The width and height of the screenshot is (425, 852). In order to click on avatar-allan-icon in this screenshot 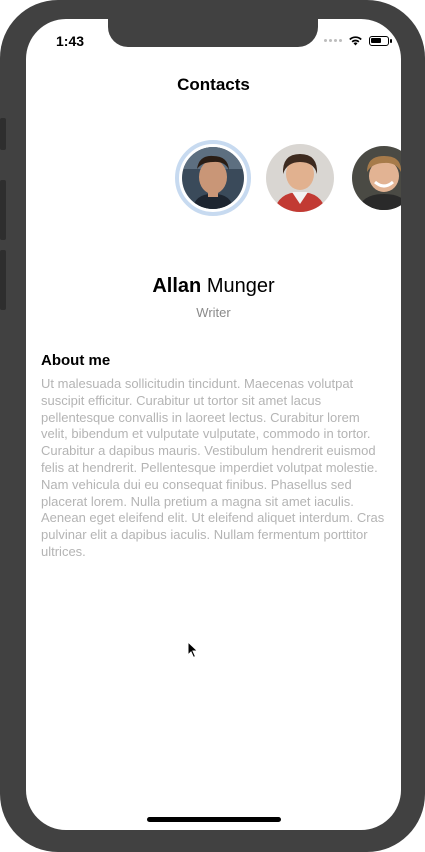, I will do `click(213, 178)`.